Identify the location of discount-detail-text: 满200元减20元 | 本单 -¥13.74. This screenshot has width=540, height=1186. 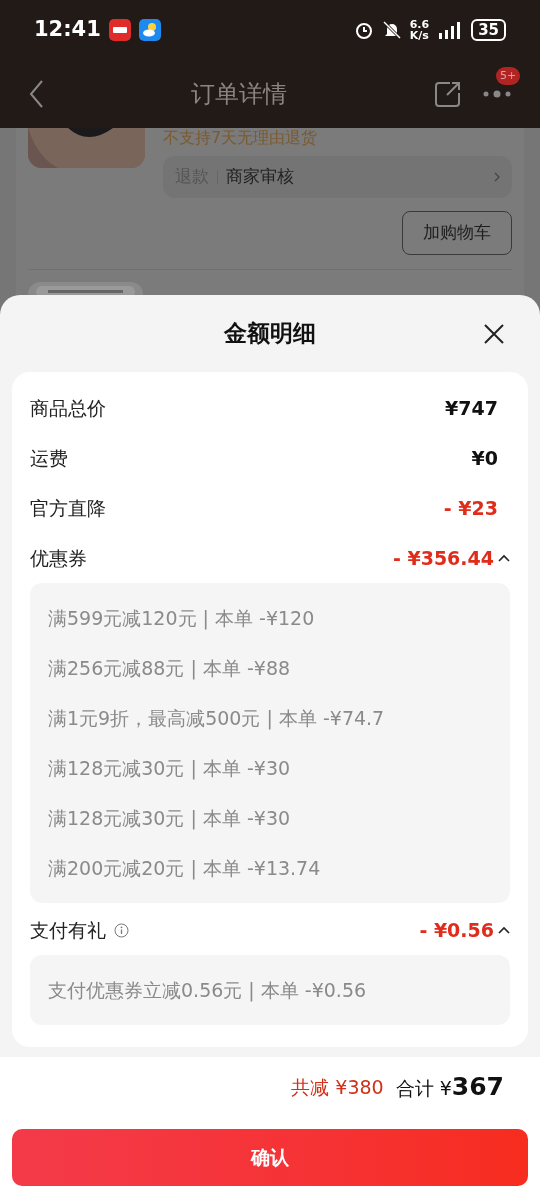
(185, 869).